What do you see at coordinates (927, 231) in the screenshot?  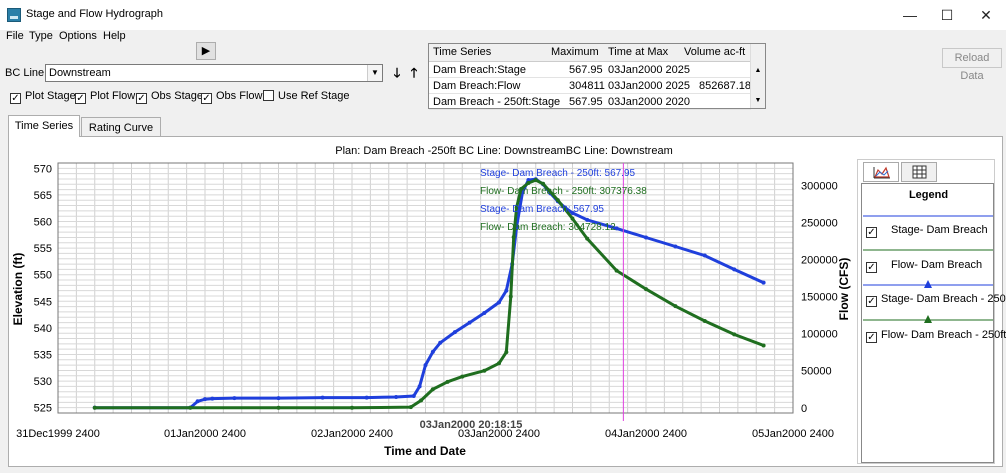 I see `legend-item: ✓ Stage- Dam Breach` at bounding box center [927, 231].